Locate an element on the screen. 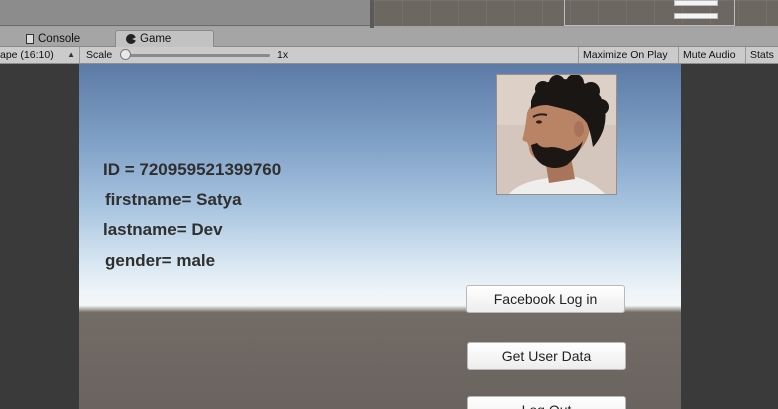 This screenshot has width=778, height=409. scale-slider-track is located at coordinates (197, 55).